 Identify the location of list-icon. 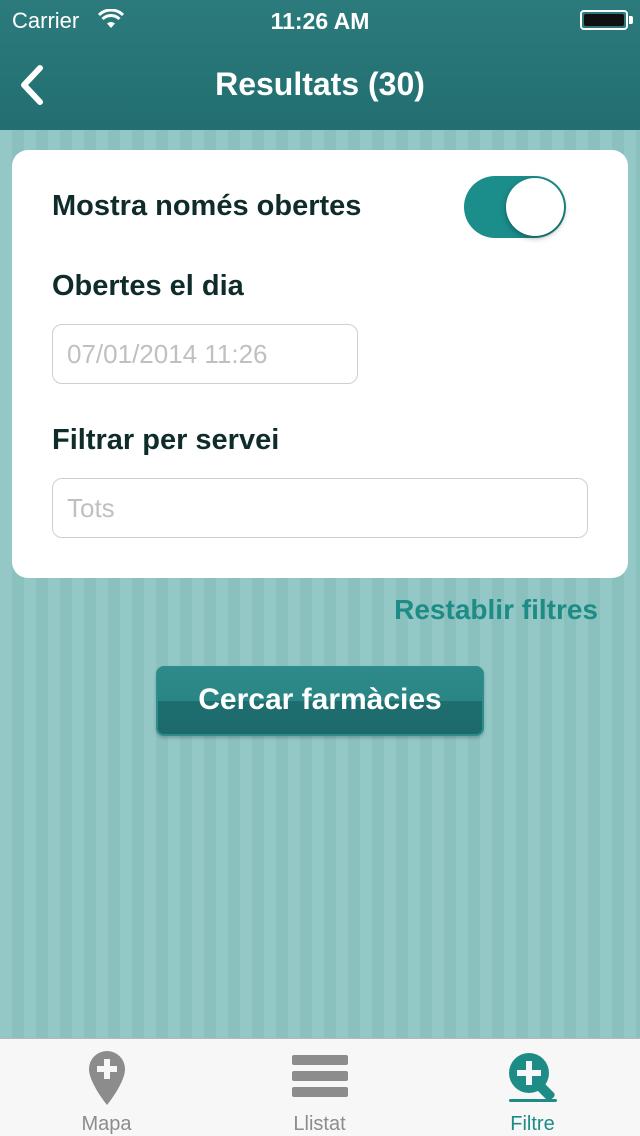
(319, 1076).